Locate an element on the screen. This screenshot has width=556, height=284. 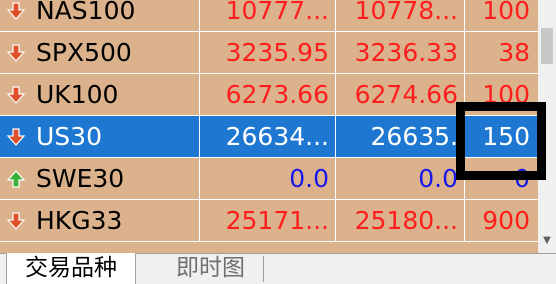
symbol-cell: US30 is located at coordinates (99, 137).